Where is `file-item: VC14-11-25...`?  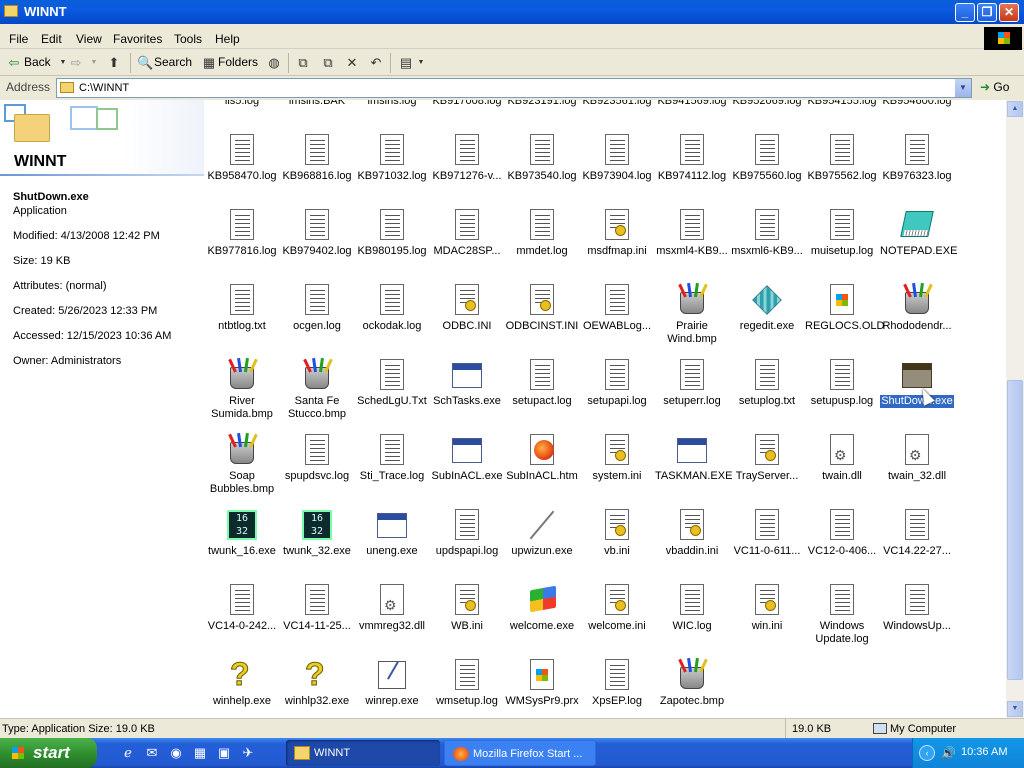 file-item: VC14-11-25... is located at coordinates (317, 608).